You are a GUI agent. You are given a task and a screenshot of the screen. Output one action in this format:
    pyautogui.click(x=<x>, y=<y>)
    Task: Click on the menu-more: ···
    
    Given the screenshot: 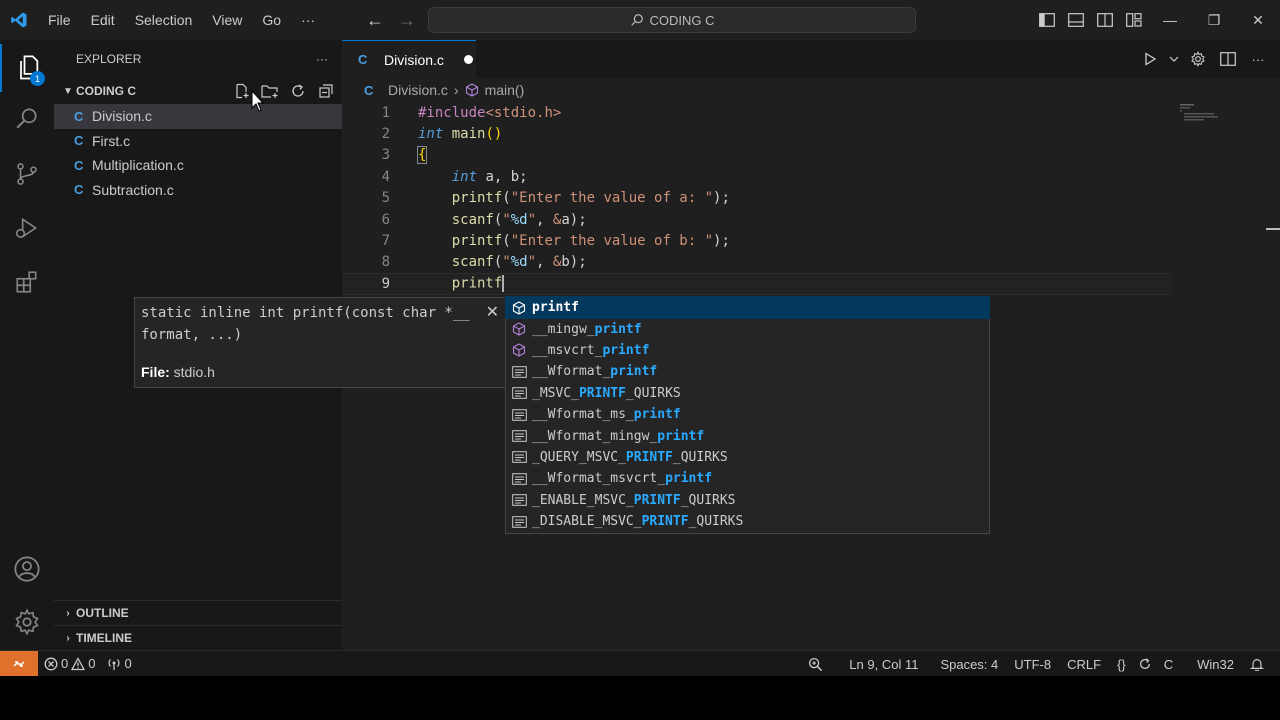 What is the action you would take?
    pyautogui.click(x=308, y=20)
    